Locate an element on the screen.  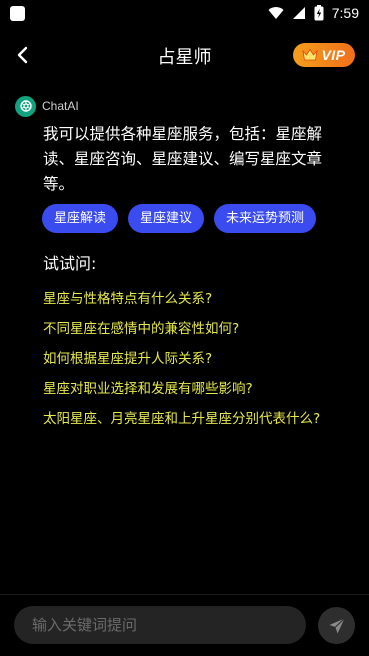
battery-charging-icon is located at coordinates (319, 13).